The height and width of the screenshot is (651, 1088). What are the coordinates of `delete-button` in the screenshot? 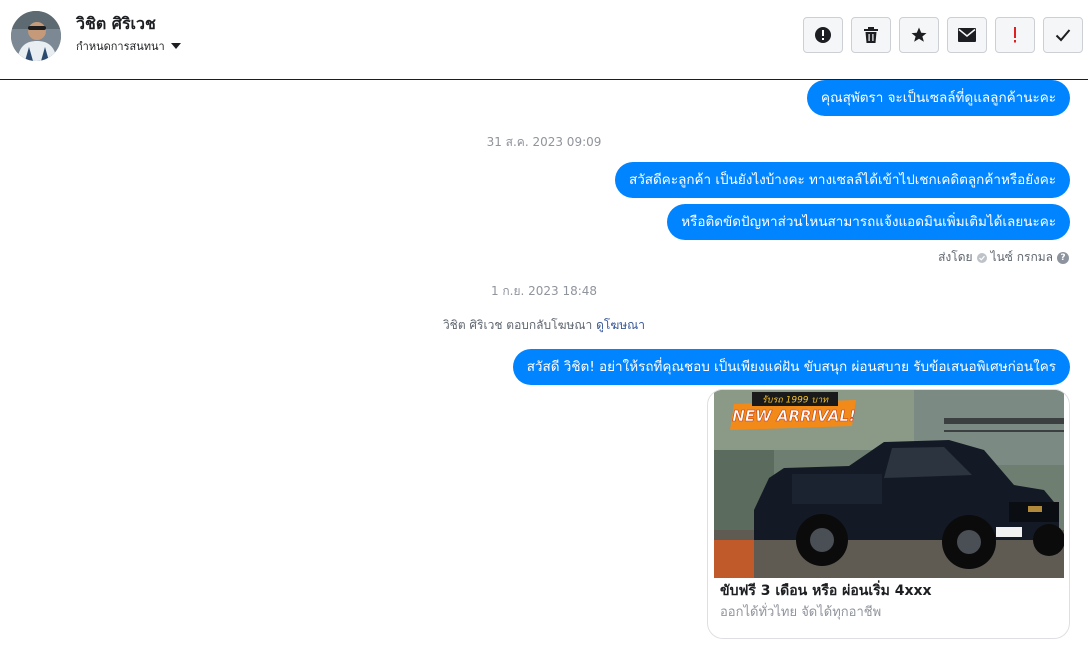 It's located at (871, 35).